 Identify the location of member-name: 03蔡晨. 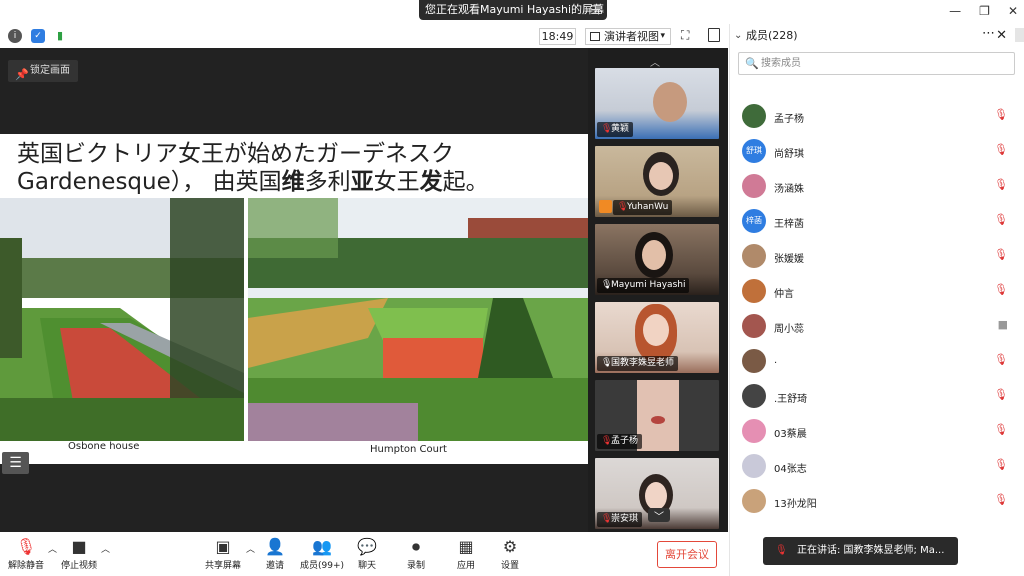
(790, 434).